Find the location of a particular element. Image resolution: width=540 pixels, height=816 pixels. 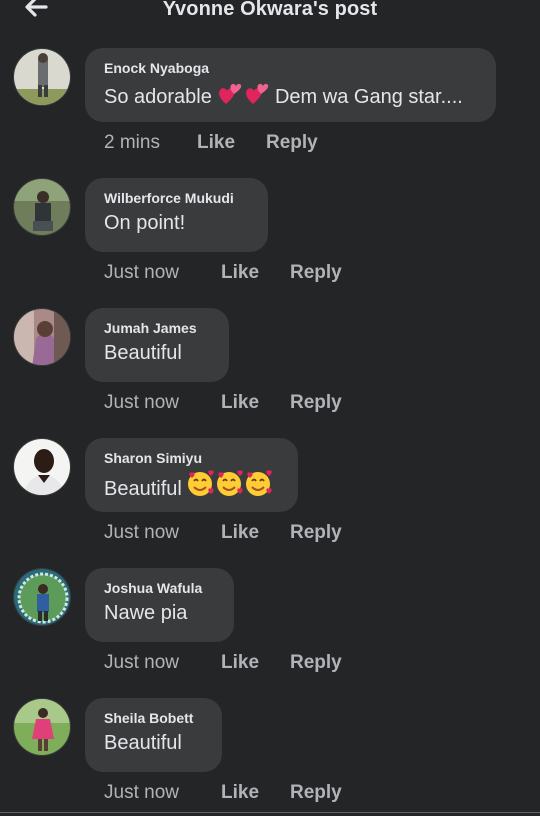

comment-text: On point! is located at coordinates (145, 223).